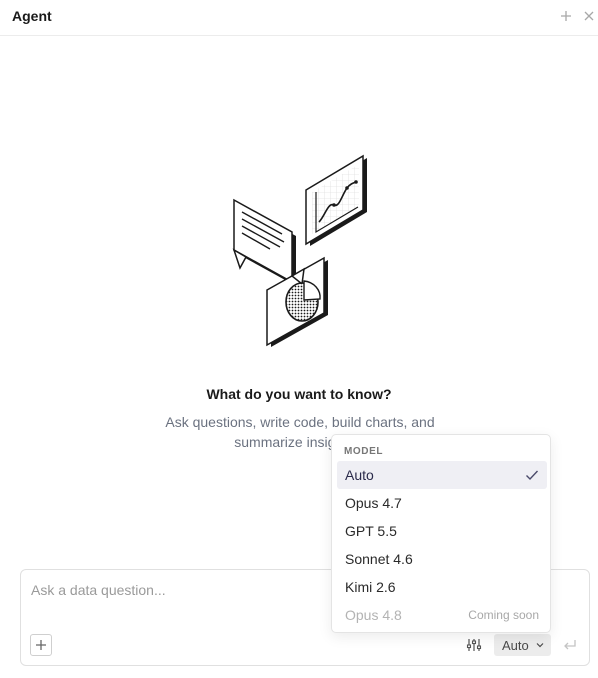 The image size is (598, 678). Describe the element at coordinates (373, 615) in the screenshot. I see `model-option-label: Opus 4.8` at that location.